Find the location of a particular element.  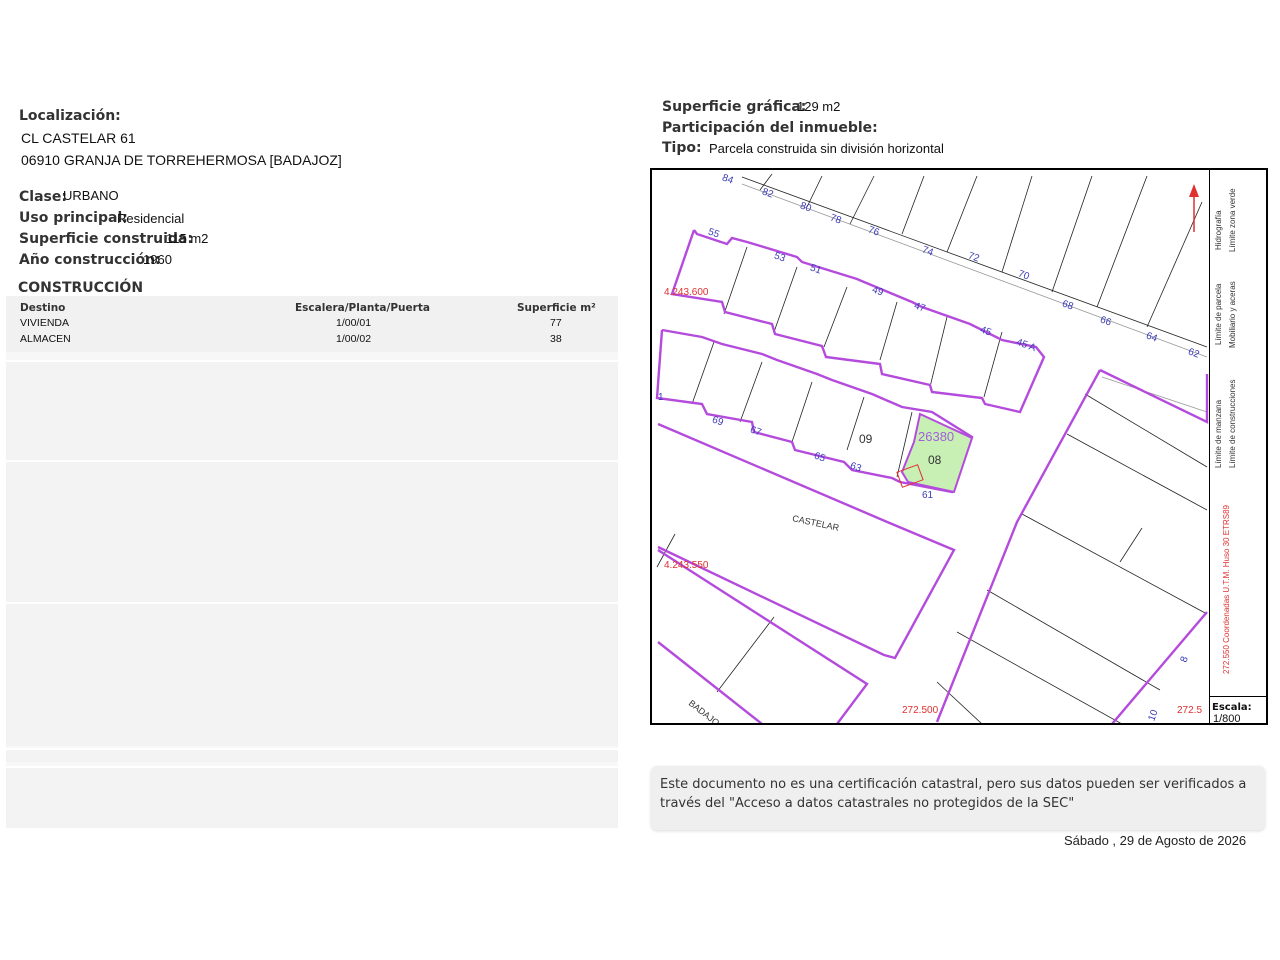

legend-zona-verde: Límite zona verde is located at coordinates (1232, 220).